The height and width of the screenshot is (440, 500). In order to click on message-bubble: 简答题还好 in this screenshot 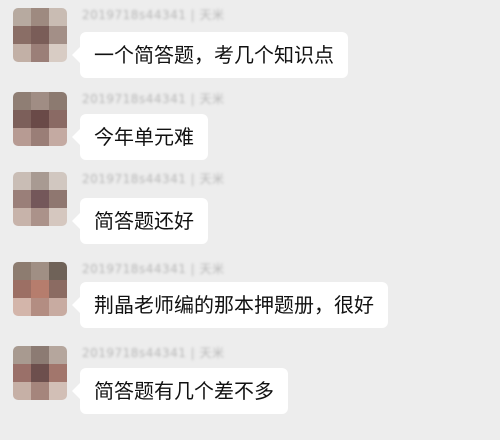, I will do `click(140, 221)`.